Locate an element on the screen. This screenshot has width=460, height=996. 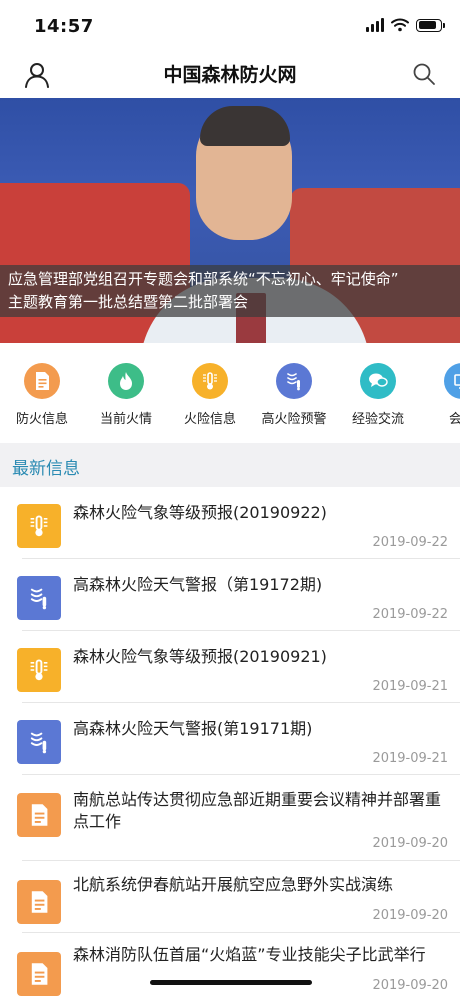
battery-icon is located at coordinates (430, 25).